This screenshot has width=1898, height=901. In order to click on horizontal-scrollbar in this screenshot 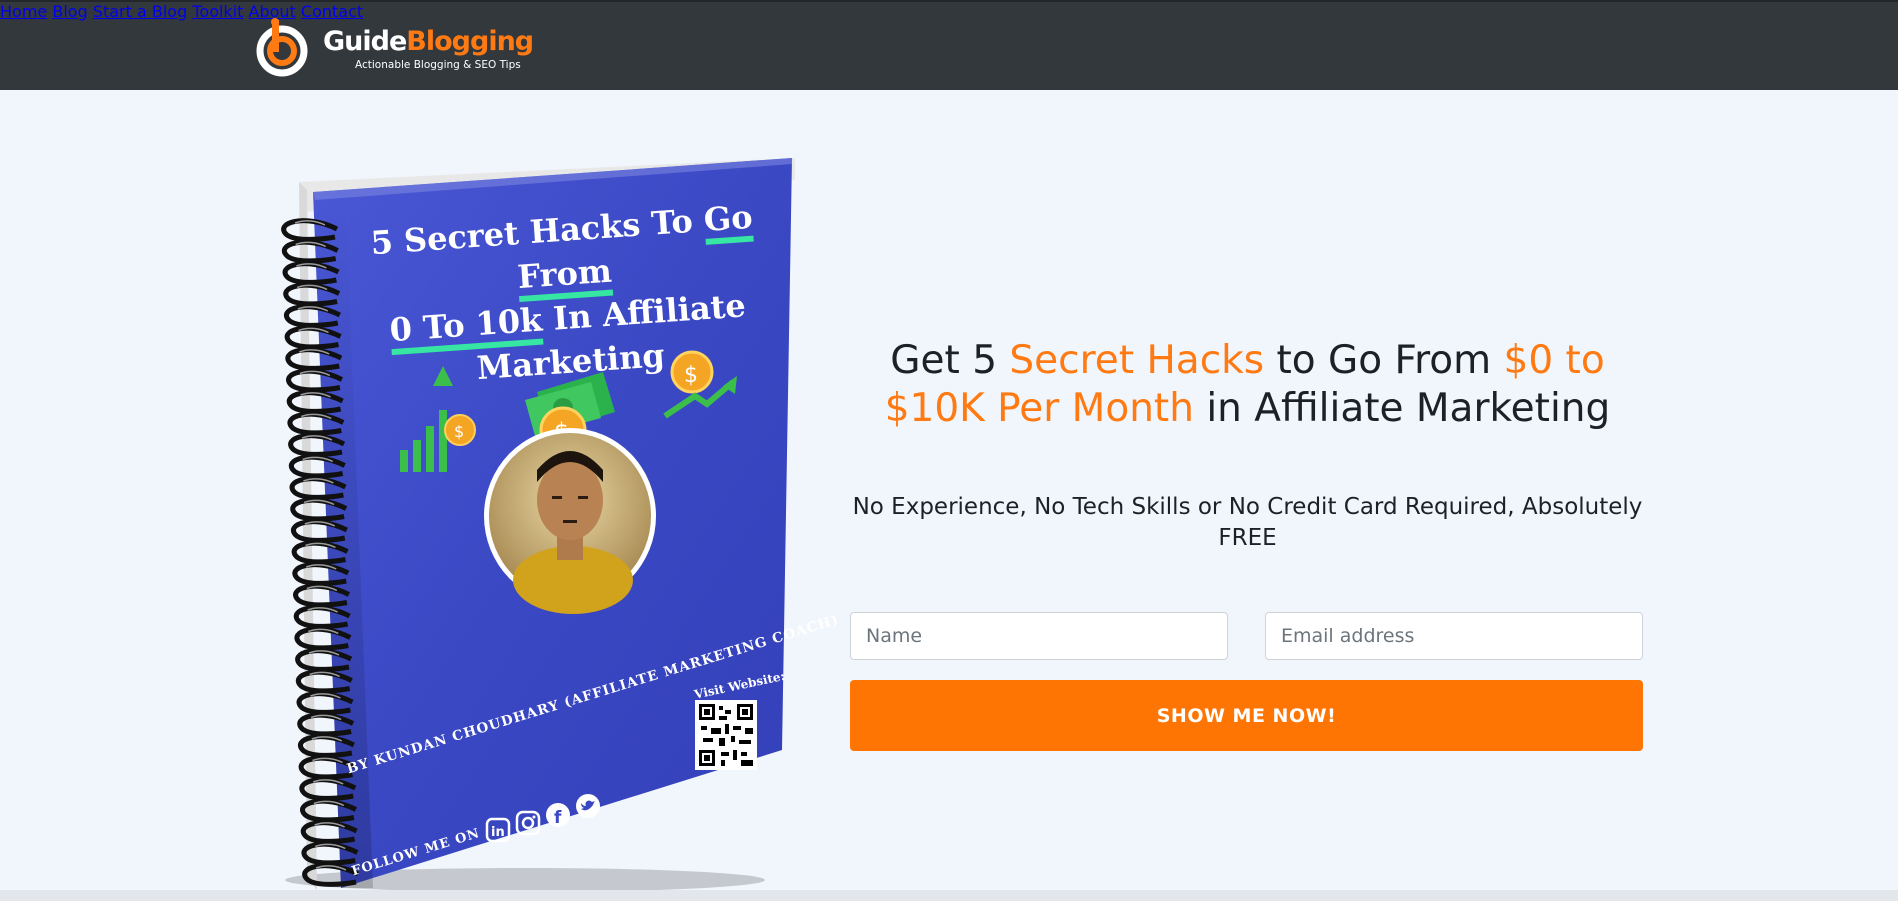, I will do `click(949, 895)`.